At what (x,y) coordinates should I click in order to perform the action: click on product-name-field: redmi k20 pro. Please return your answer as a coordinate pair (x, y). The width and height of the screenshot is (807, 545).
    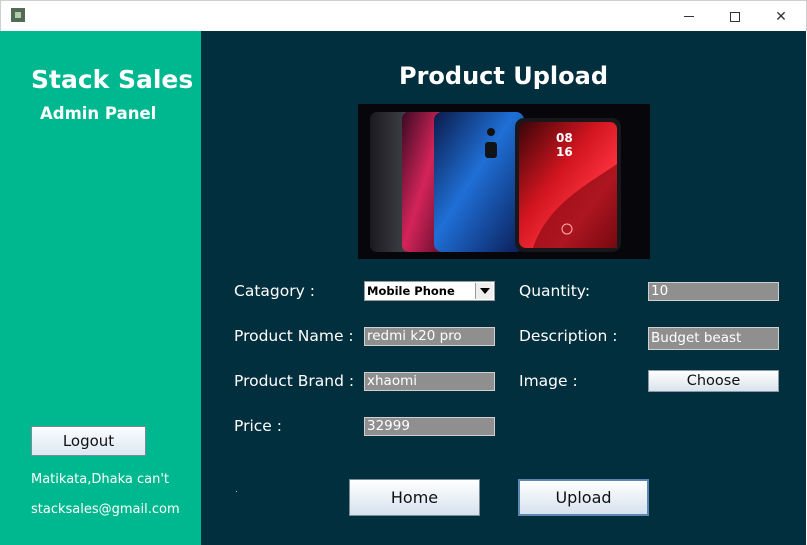
    Looking at the image, I should click on (429, 336).